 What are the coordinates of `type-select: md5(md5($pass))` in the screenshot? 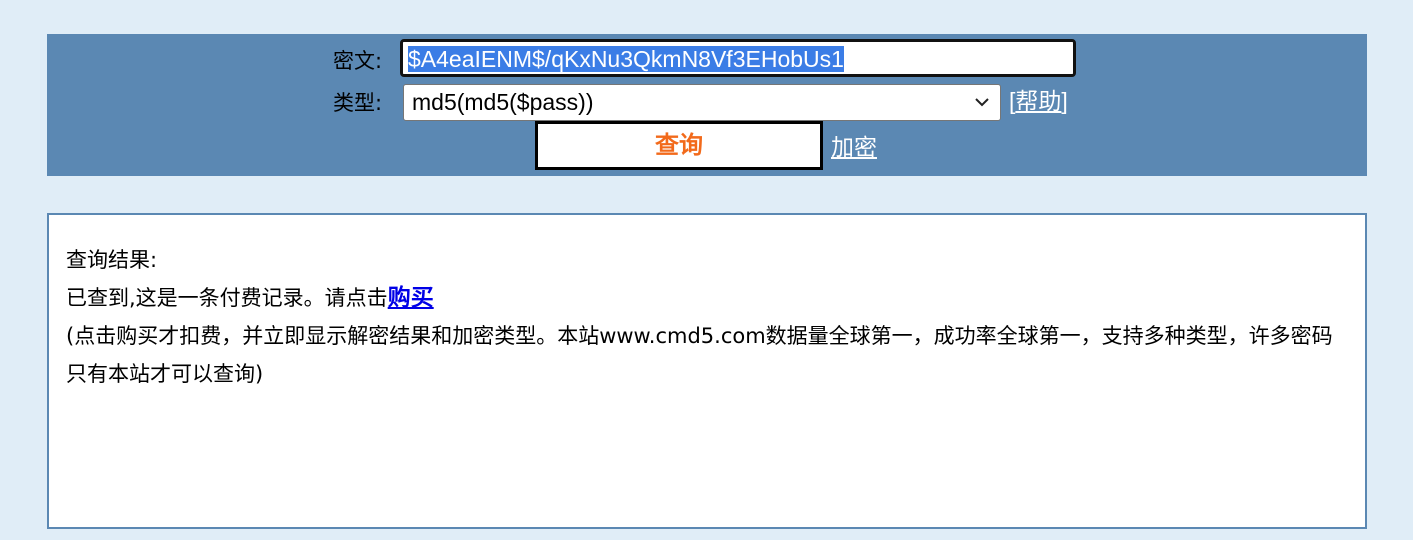 It's located at (702, 102).